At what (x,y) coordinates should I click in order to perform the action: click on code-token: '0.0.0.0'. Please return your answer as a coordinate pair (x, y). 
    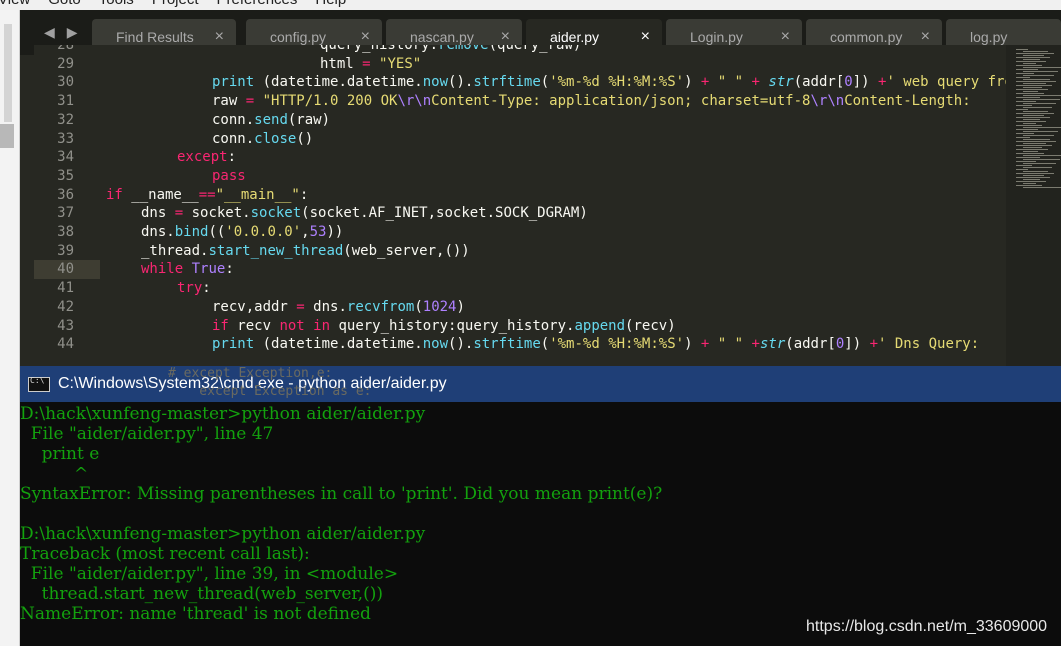
    Looking at the image, I should click on (263, 232).